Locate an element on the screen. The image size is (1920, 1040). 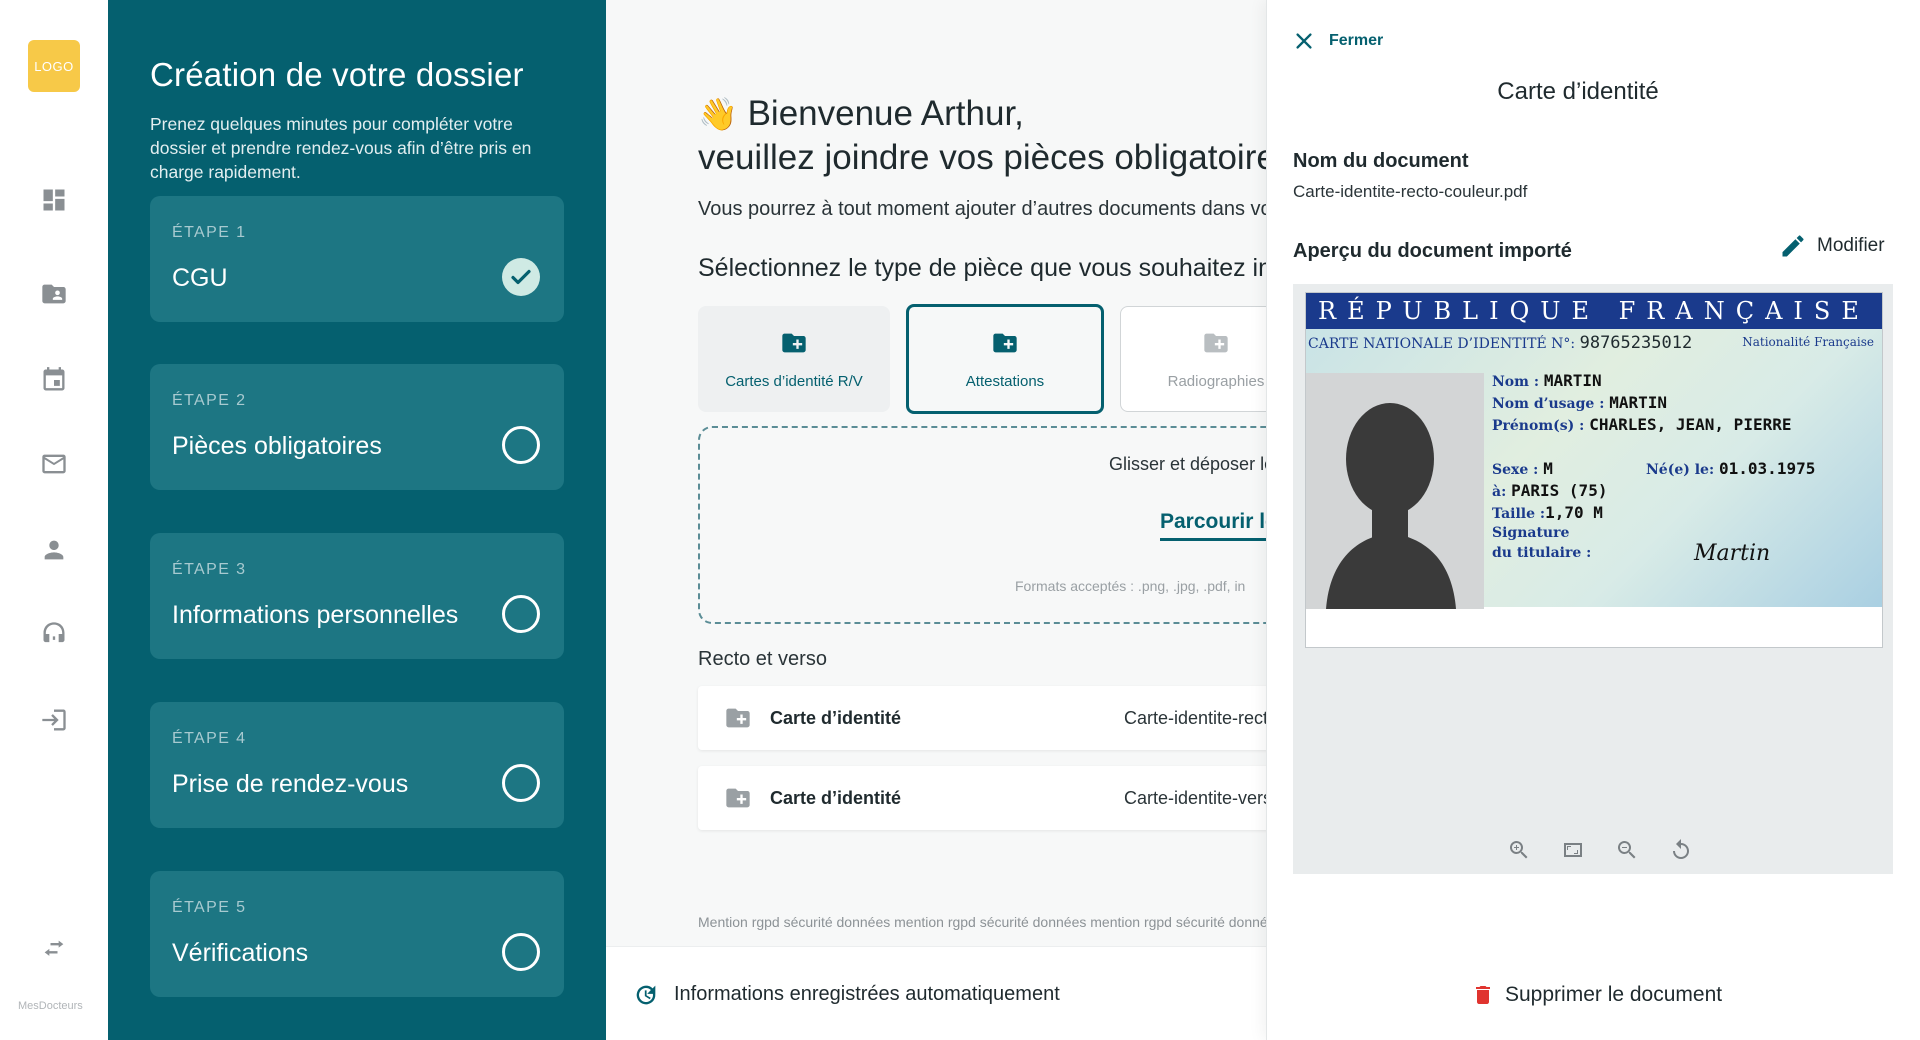
fit-screen-icon is located at coordinates (1573, 850).